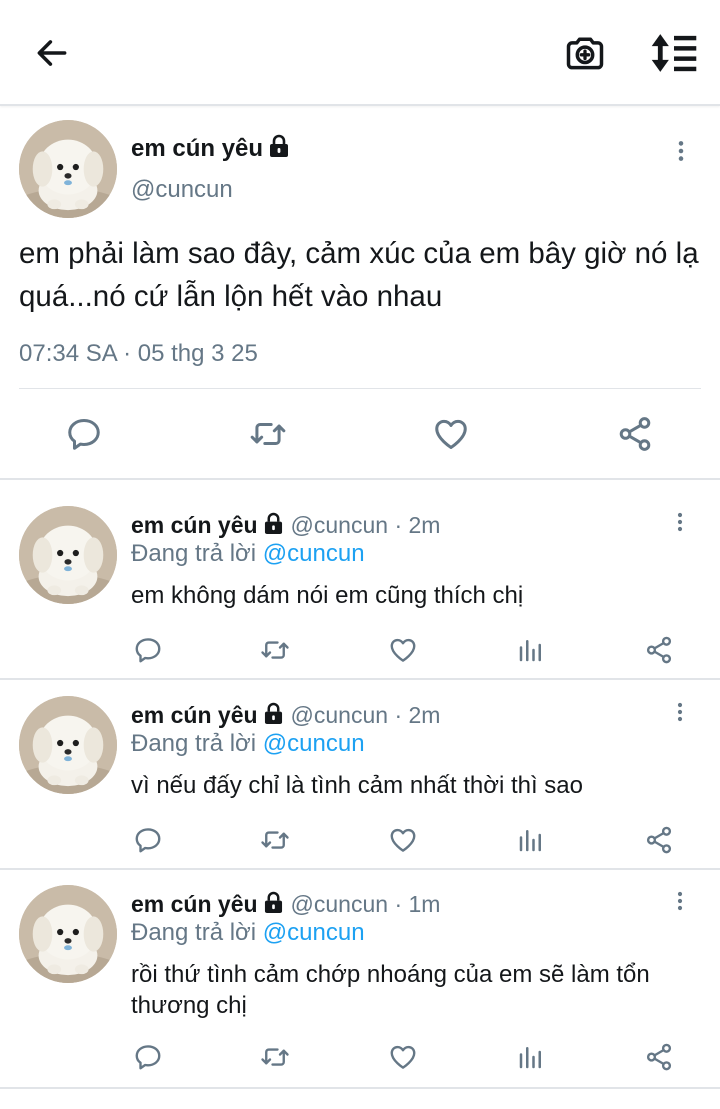 The image size is (720, 1109). What do you see at coordinates (285, 904) in the screenshot?
I see `display-name: em cún yêu @cuncun · 1m` at bounding box center [285, 904].